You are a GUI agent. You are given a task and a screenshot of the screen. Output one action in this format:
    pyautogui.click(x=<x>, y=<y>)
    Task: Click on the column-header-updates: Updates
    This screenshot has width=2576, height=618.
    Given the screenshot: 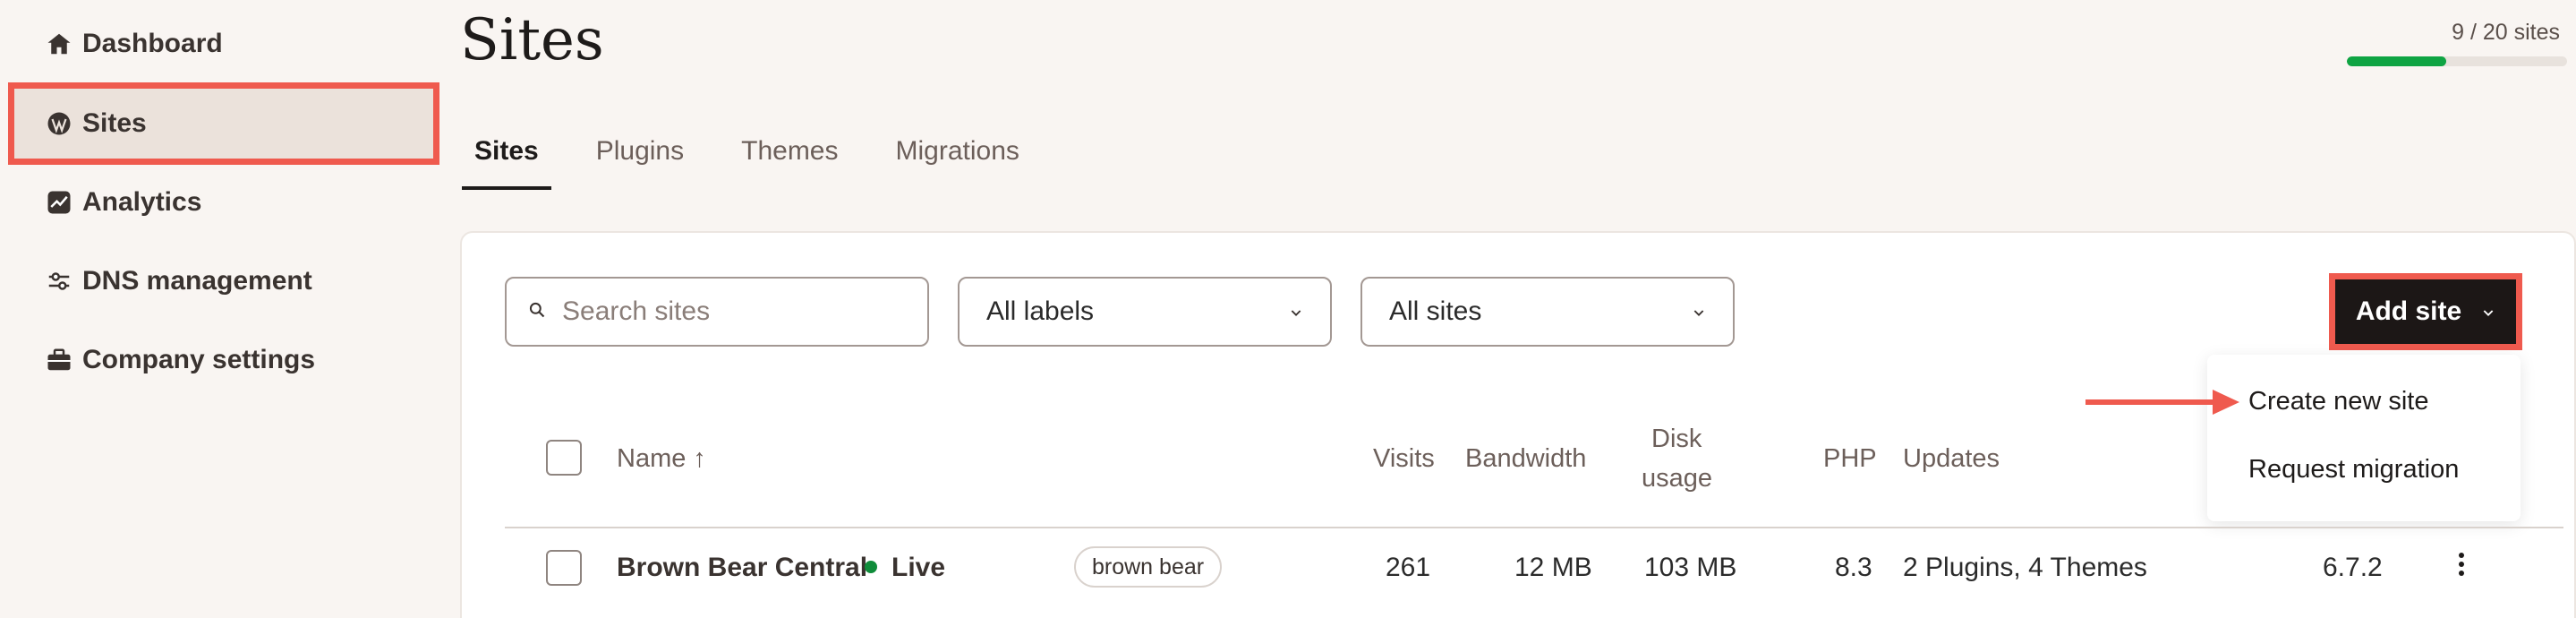 What is the action you would take?
    pyautogui.click(x=1951, y=459)
    